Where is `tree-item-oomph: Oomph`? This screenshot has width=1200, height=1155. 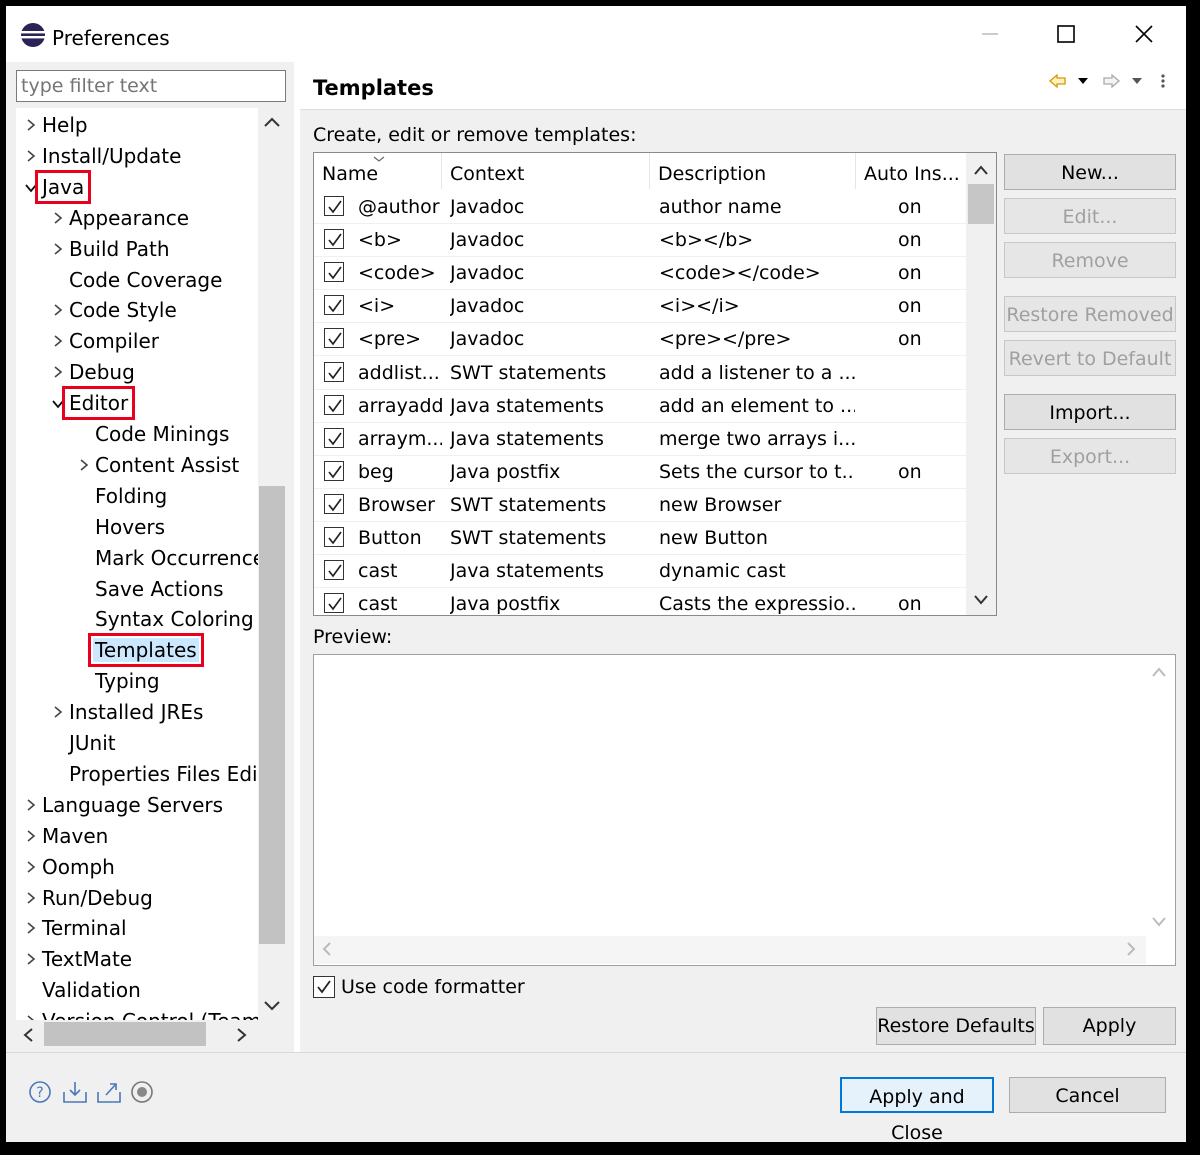
tree-item-oomph: Oomph is located at coordinates (69, 867).